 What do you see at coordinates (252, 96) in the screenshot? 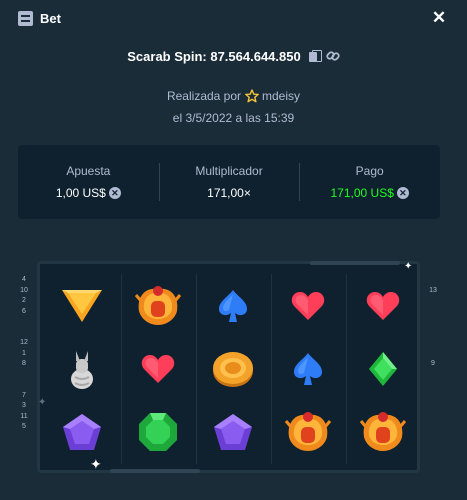
I see `star-icon` at bounding box center [252, 96].